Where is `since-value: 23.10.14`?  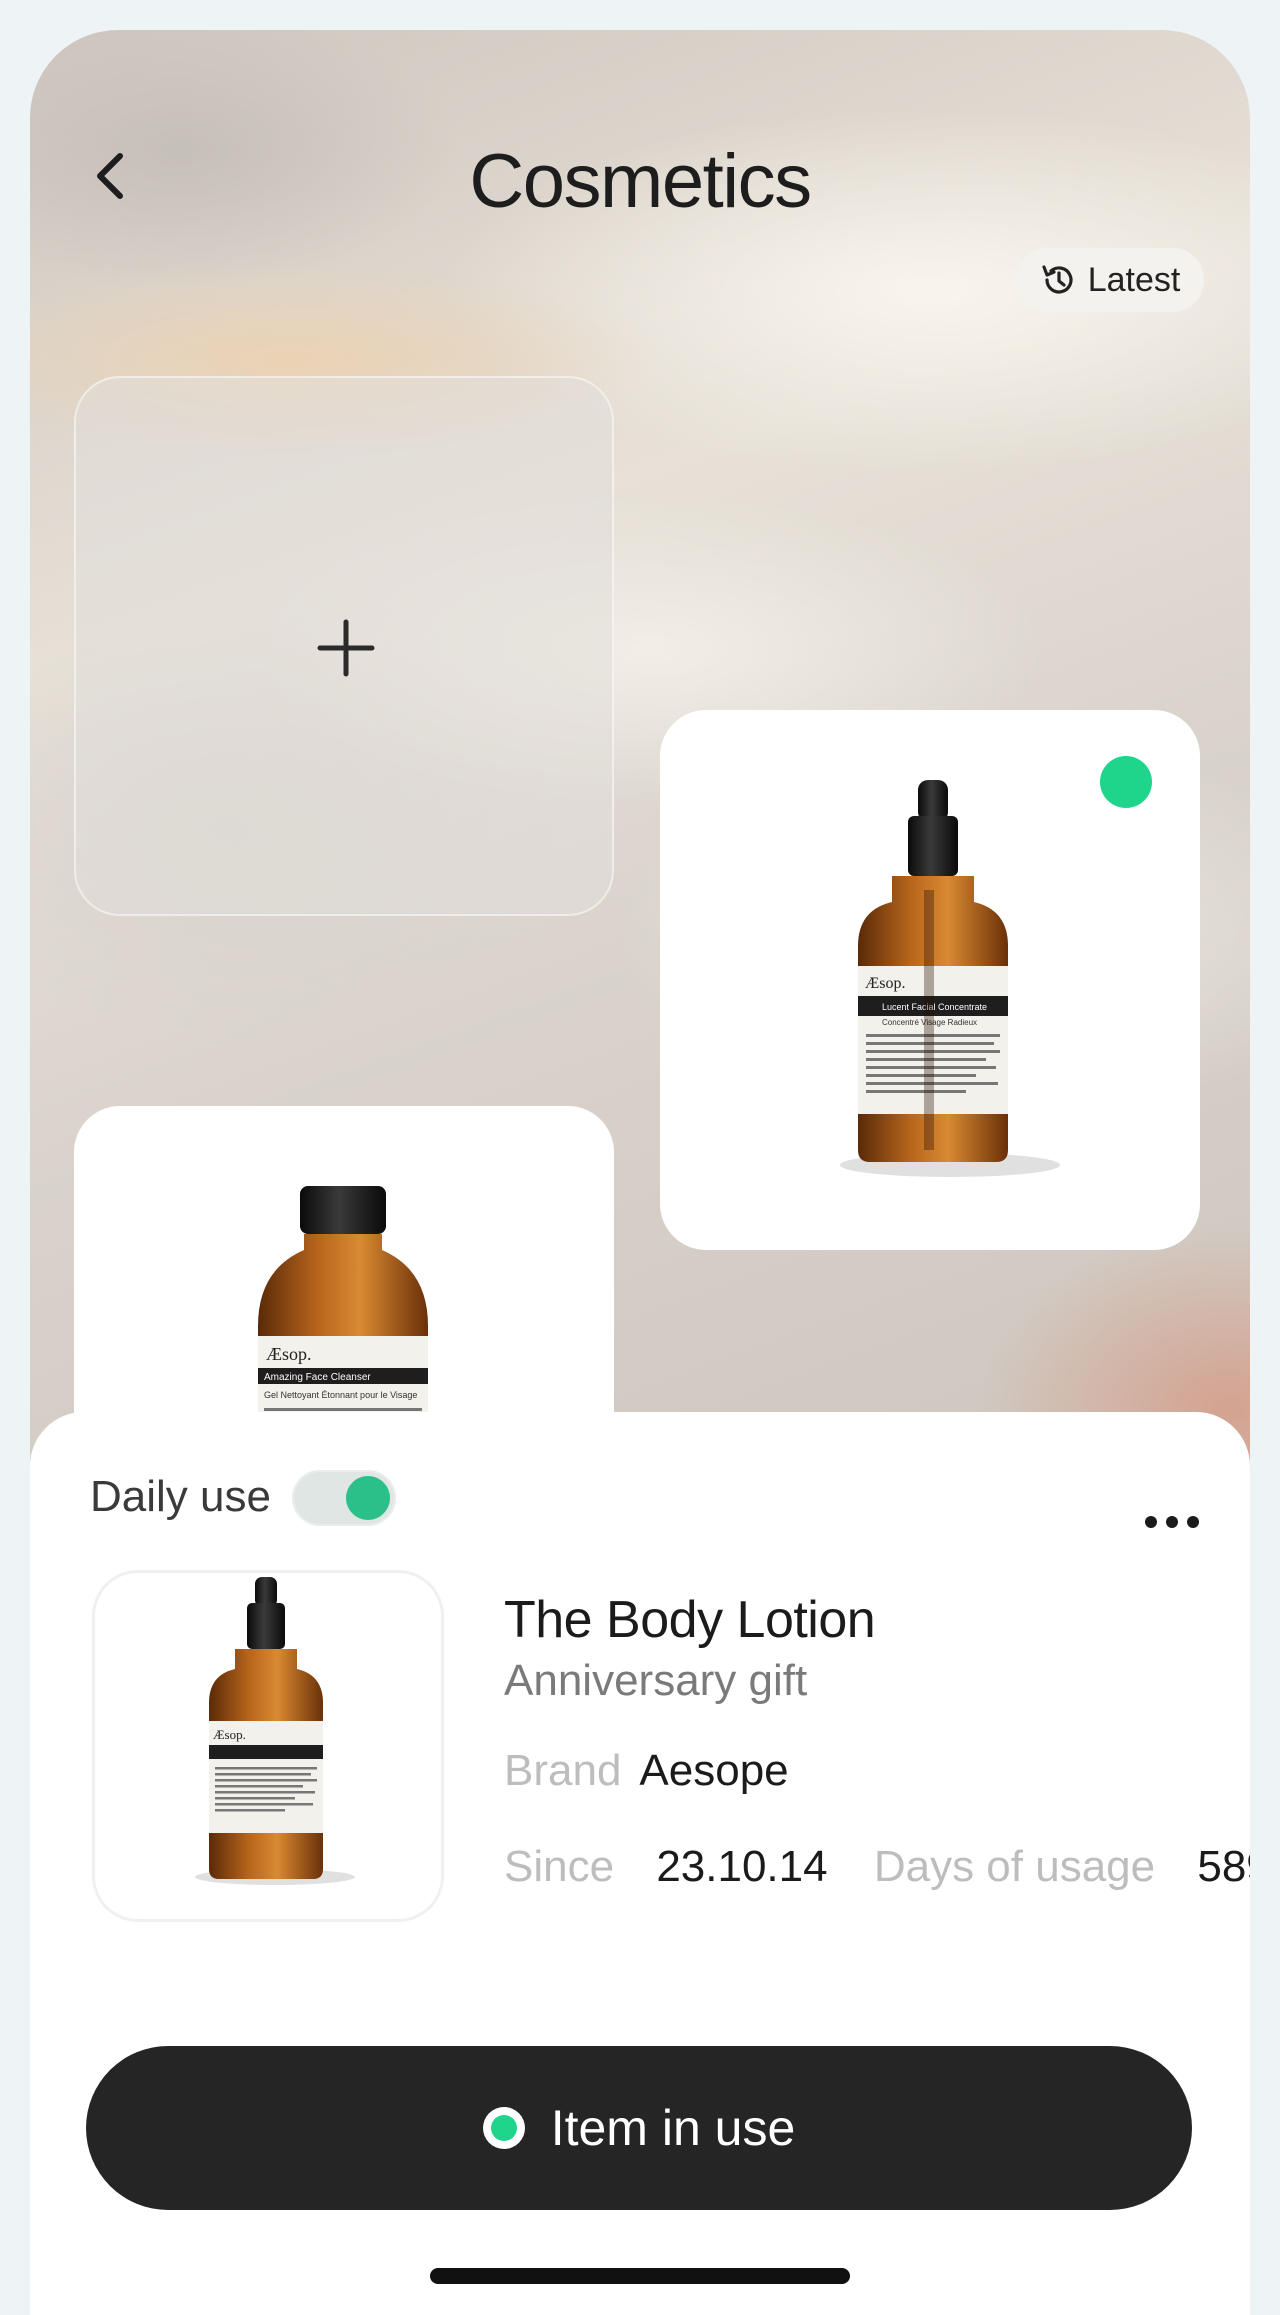 since-value: 23.10.14 is located at coordinates (742, 1866).